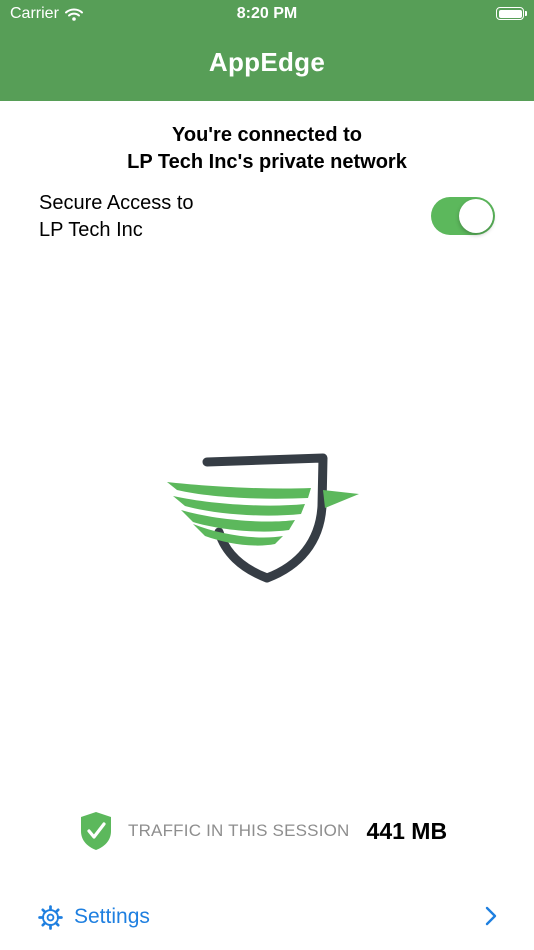 Image resolution: width=534 pixels, height=950 pixels. Describe the element at coordinates (239, 830) in the screenshot. I see `traffic-label: TRAFFIC IN THIS SESSION` at that location.